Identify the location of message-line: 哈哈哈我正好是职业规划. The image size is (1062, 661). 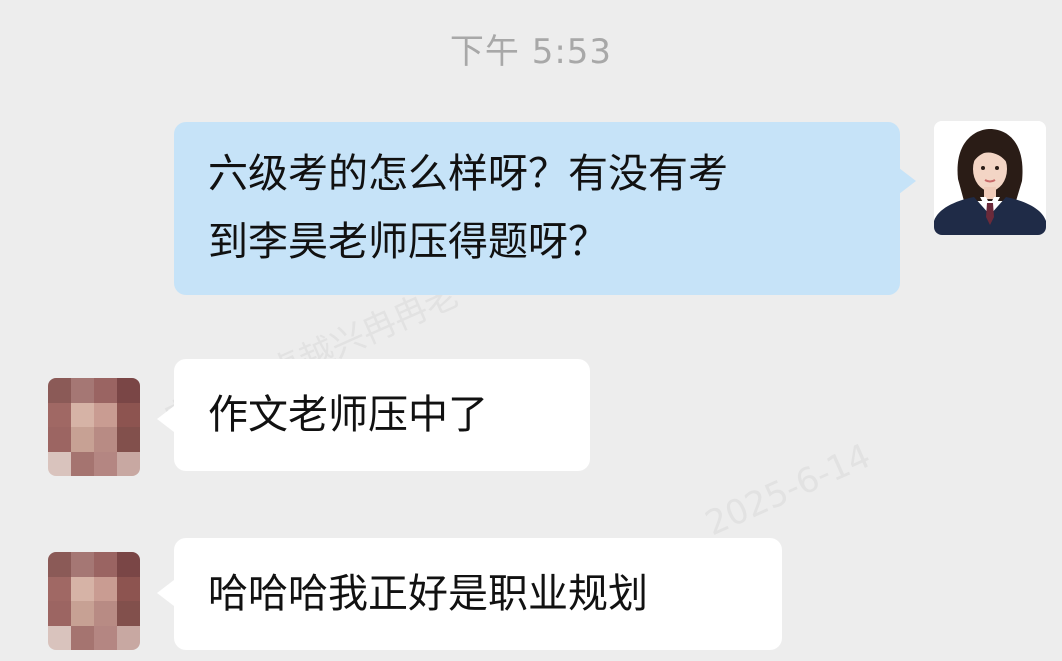
(428, 594).